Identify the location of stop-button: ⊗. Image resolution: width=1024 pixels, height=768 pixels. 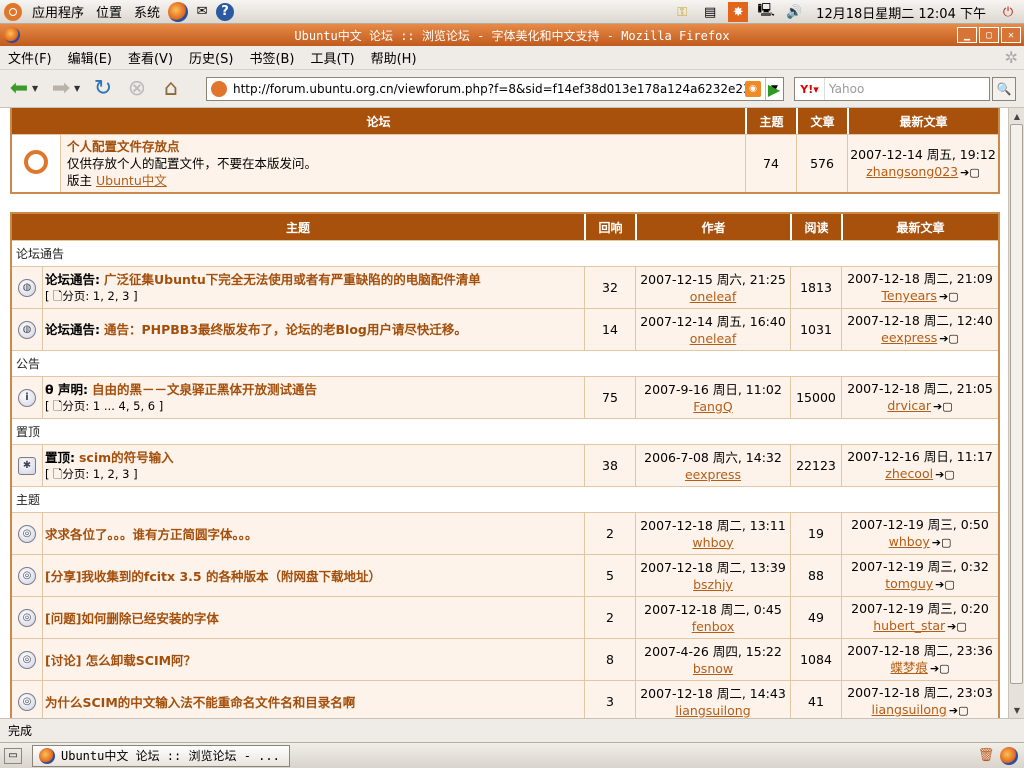
(137, 89).